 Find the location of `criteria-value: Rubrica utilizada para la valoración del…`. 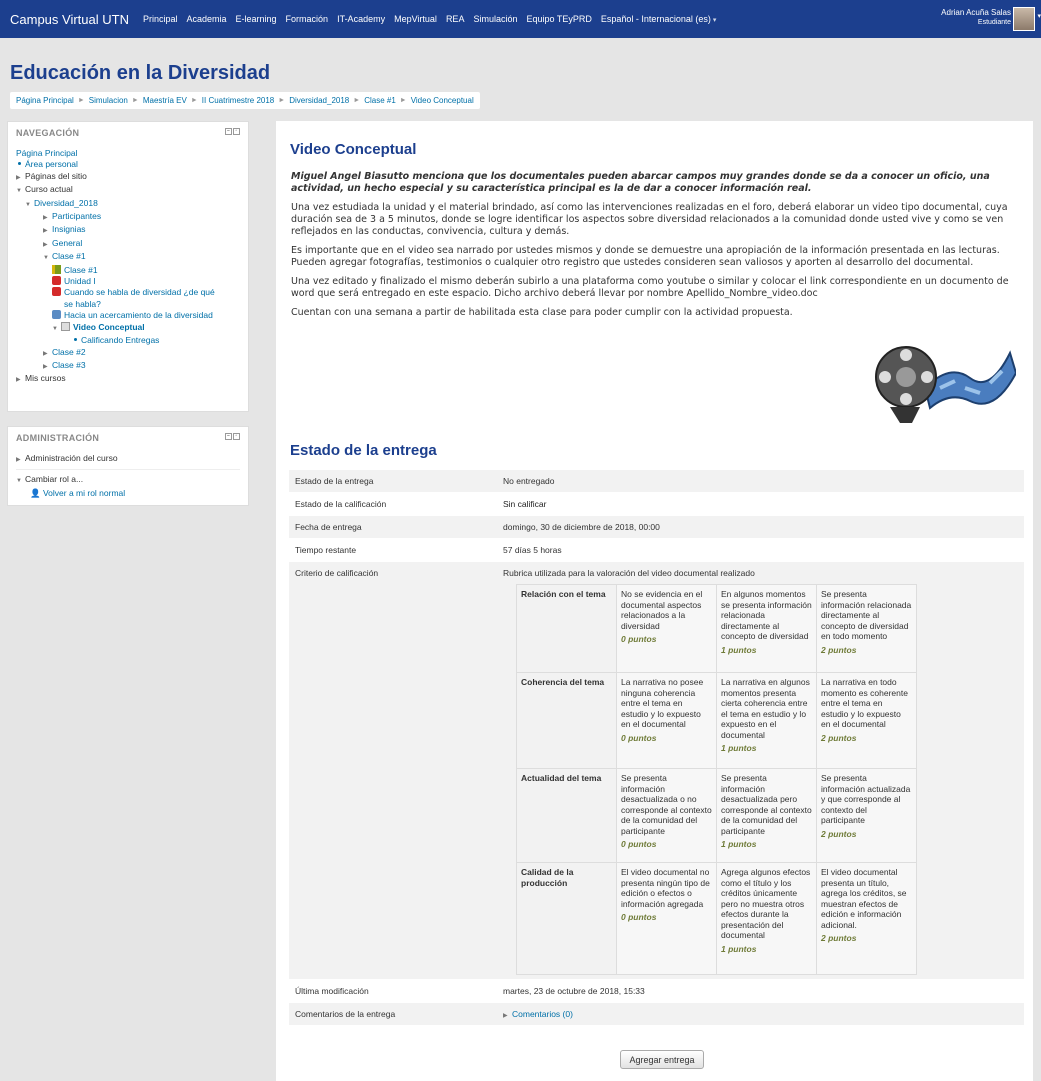

criteria-value: Rubrica utilizada para la valoración del… is located at coordinates (629, 573).